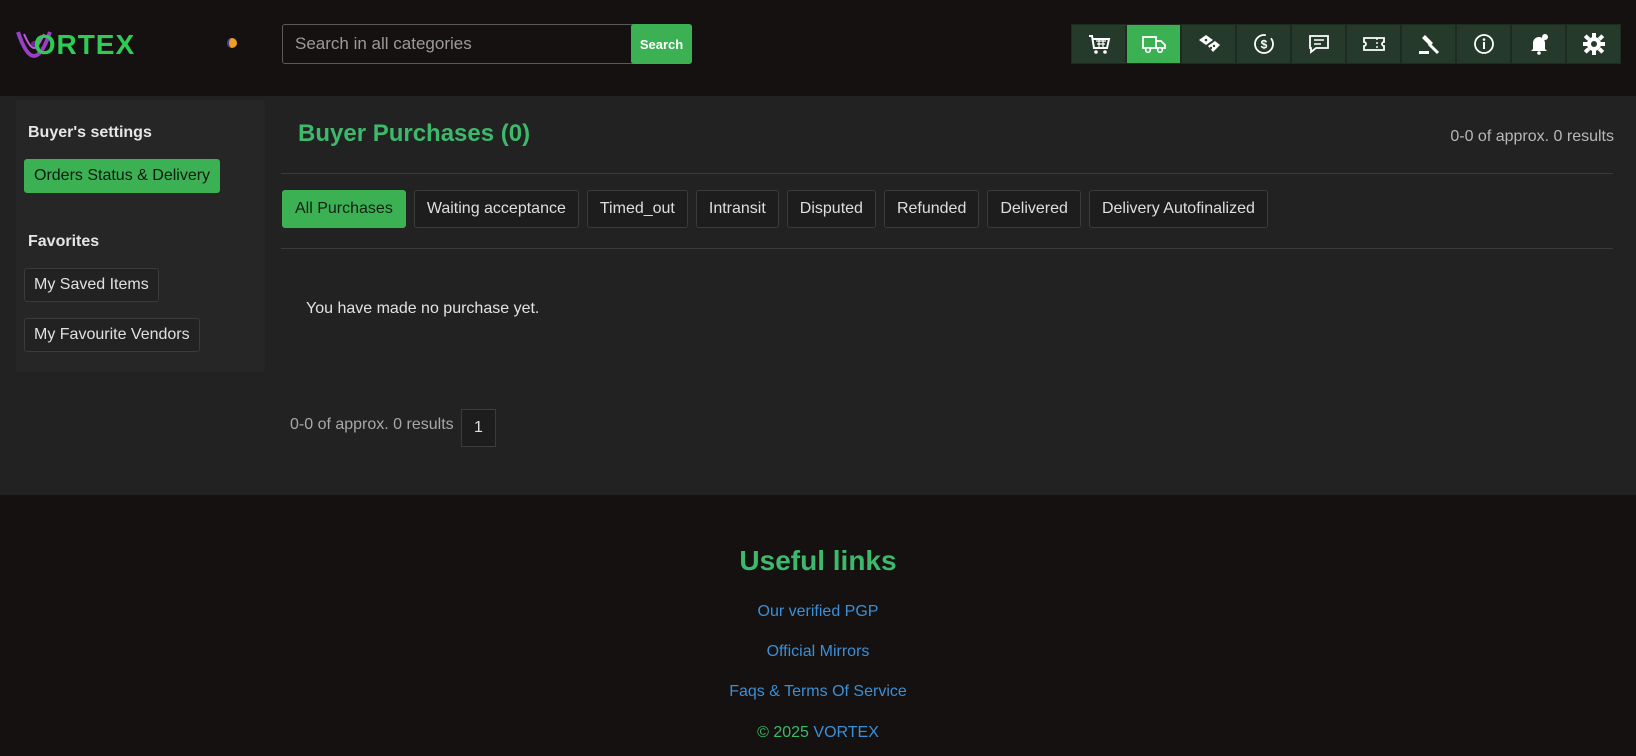 The height and width of the screenshot is (756, 1636). Describe the element at coordinates (1318, 44) in the screenshot. I see `message-icon` at that location.